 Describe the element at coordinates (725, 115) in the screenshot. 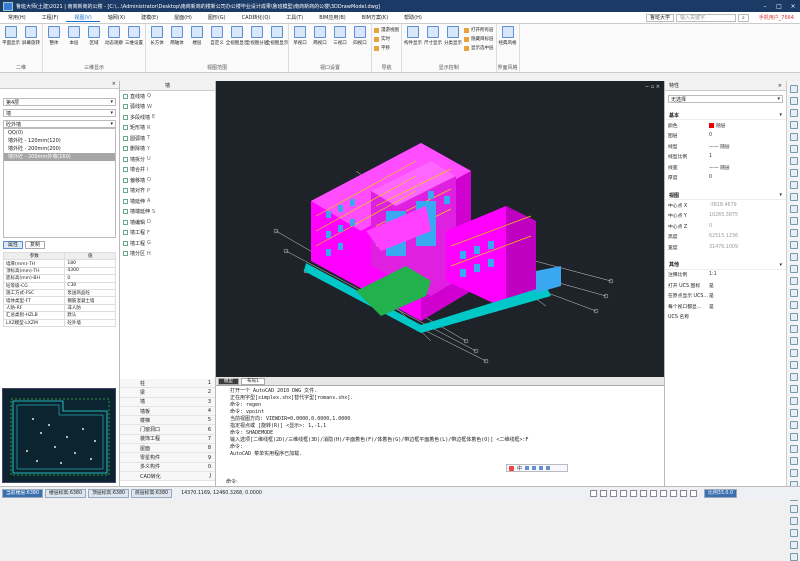

I see `property-section: 基本 ▾` at that location.